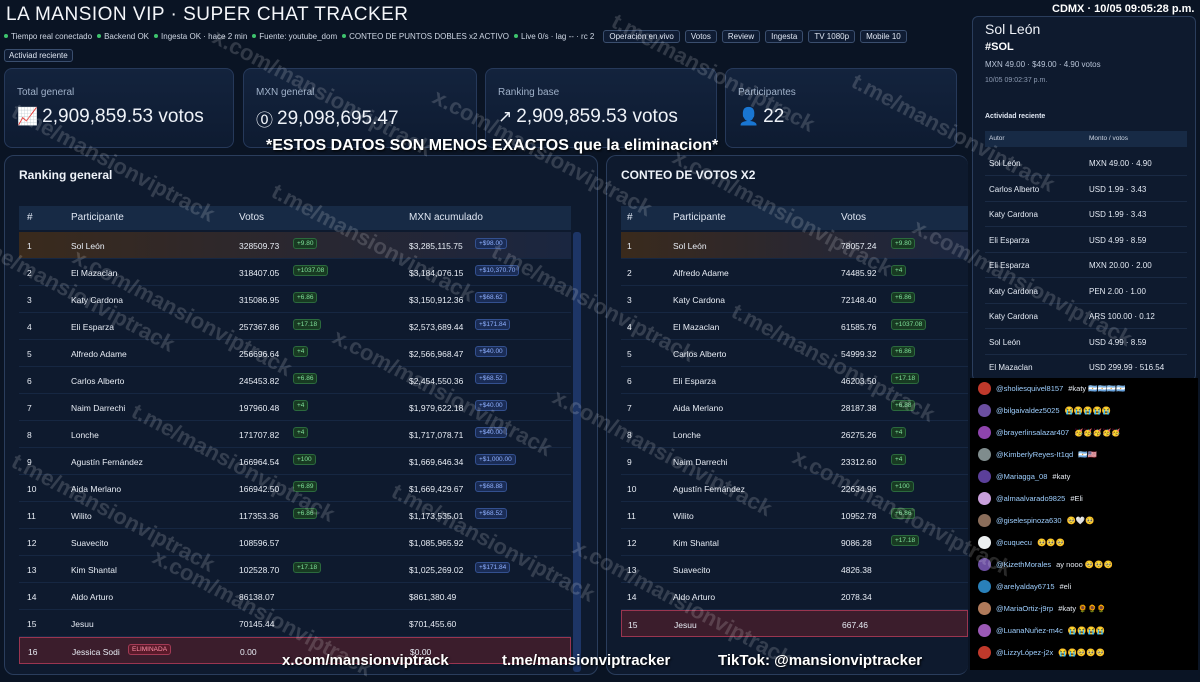 Image resolution: width=1200 pixels, height=682 pixels. Describe the element at coordinates (1037, 454) in the screenshot. I see `chat-message: @KimberlyReyes-It1qd 🇦🇷🇺🇸` at that location.